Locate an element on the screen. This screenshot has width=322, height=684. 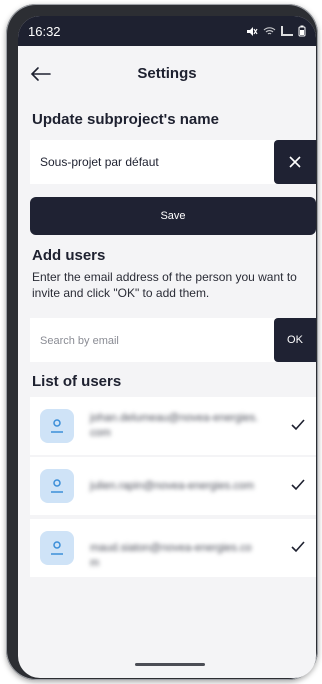
close-icon is located at coordinates (295, 162).